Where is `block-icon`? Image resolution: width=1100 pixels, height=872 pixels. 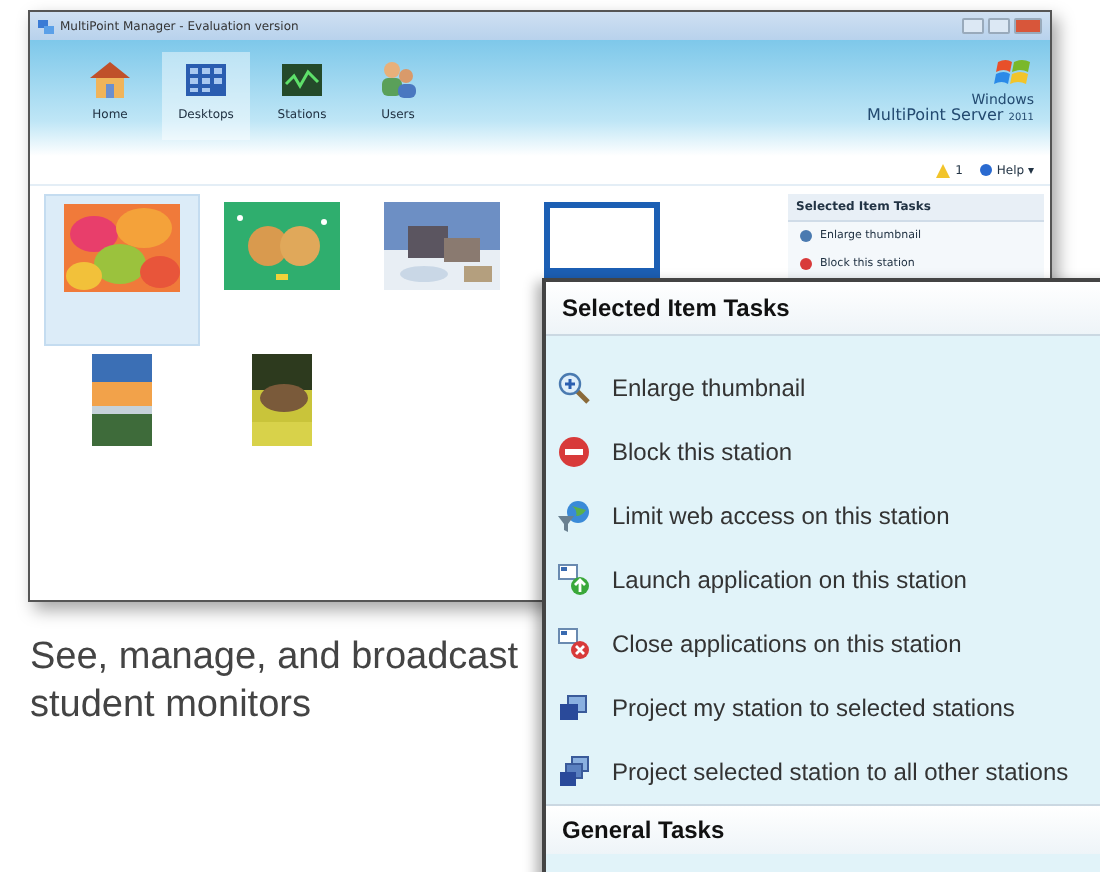
block-icon is located at coordinates (574, 452).